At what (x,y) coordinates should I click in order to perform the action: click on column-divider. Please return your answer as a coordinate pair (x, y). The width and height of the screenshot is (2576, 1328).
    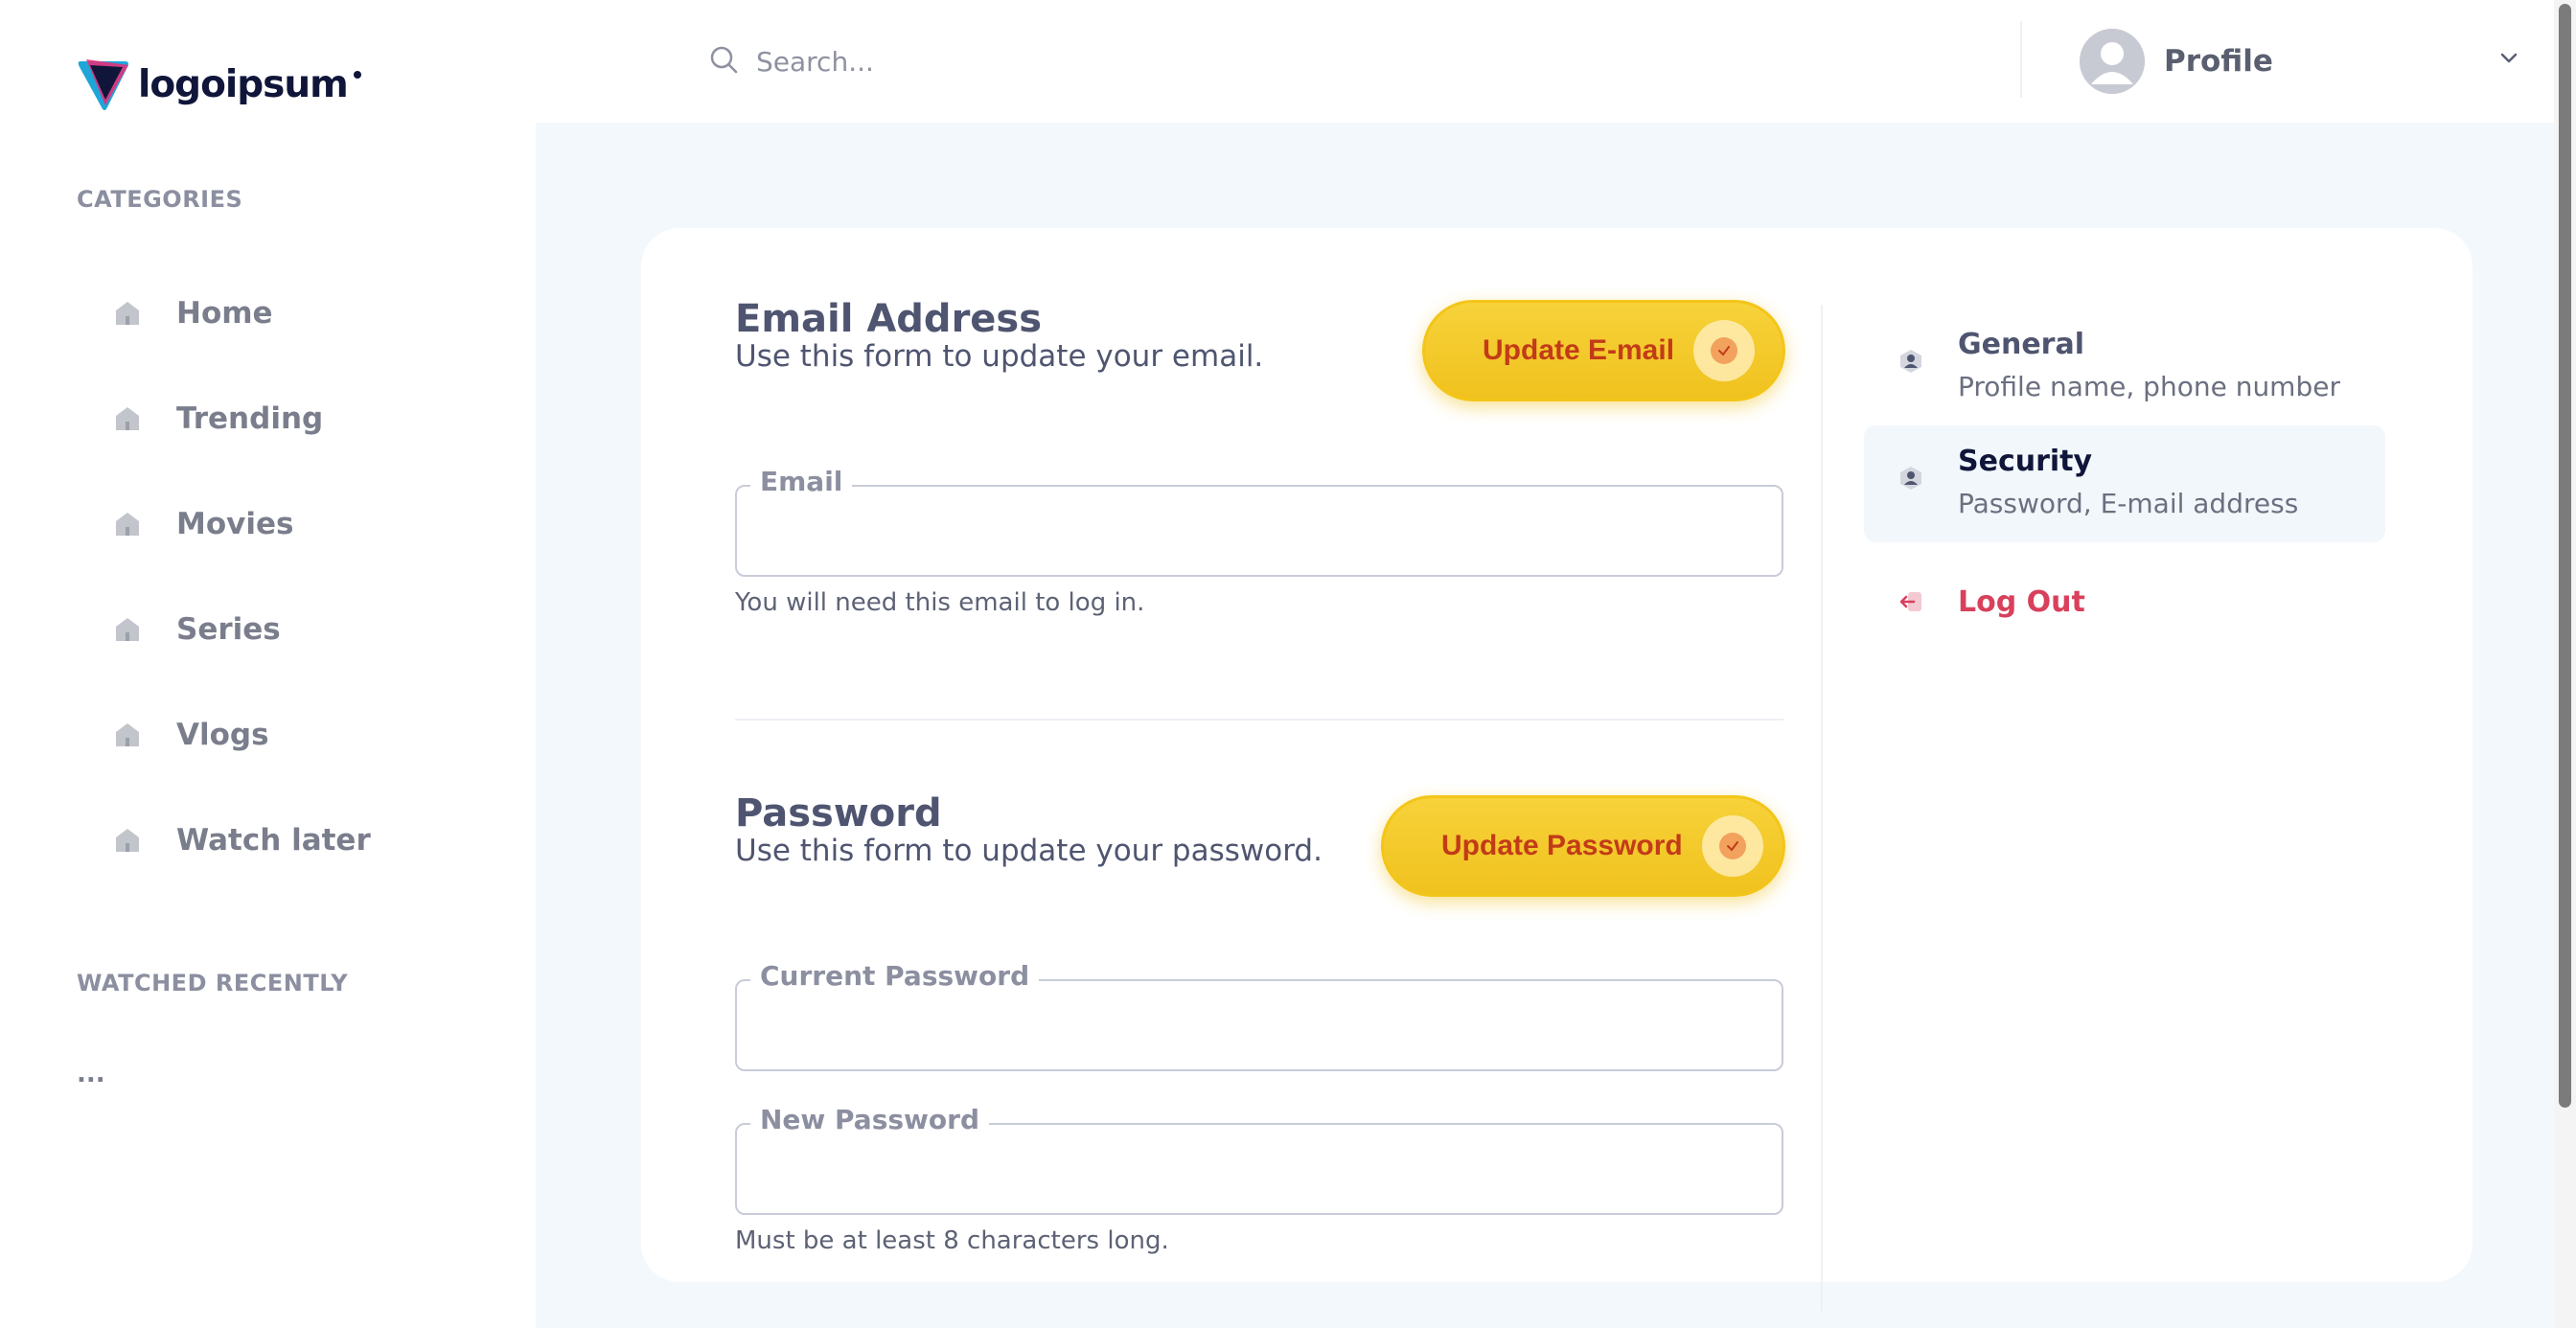
    Looking at the image, I should click on (1822, 808).